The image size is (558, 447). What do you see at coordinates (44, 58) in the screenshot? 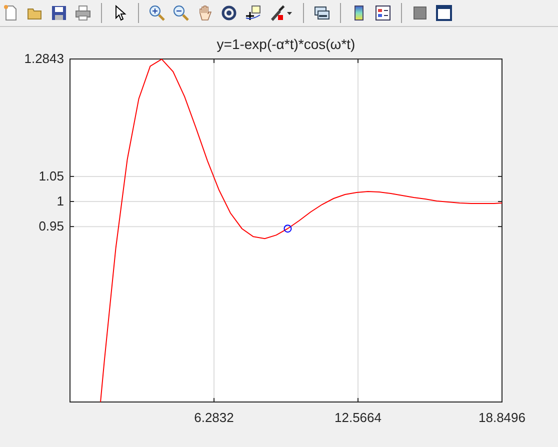
I see `tick-label: 1.2843` at bounding box center [44, 58].